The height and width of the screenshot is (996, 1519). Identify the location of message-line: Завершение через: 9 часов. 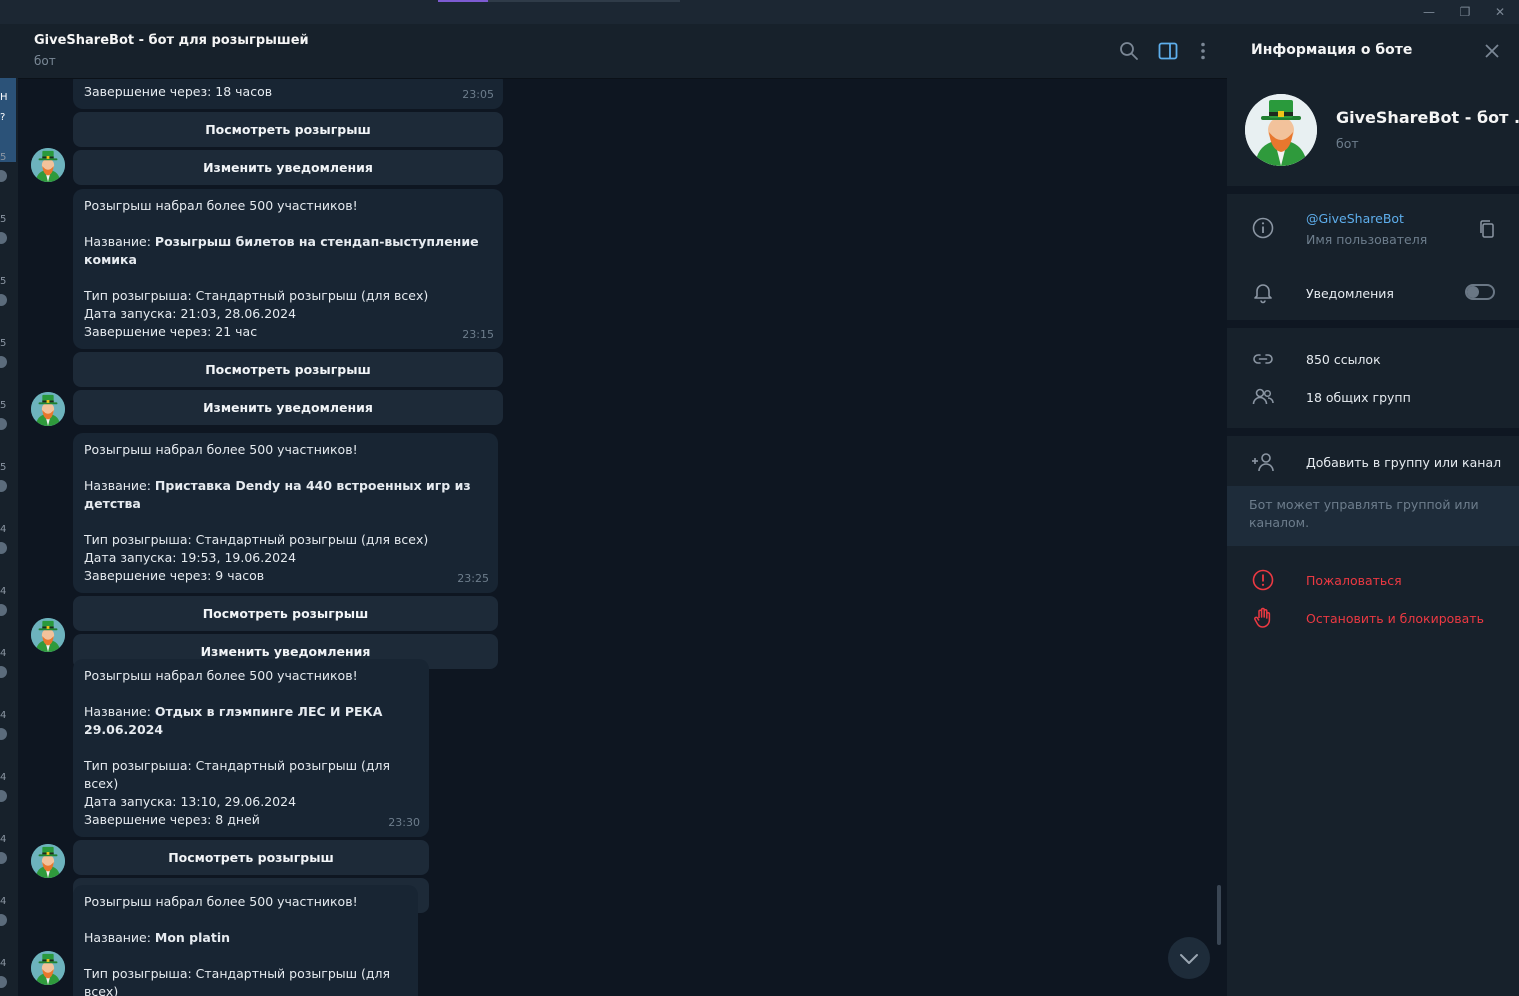
(286, 576).